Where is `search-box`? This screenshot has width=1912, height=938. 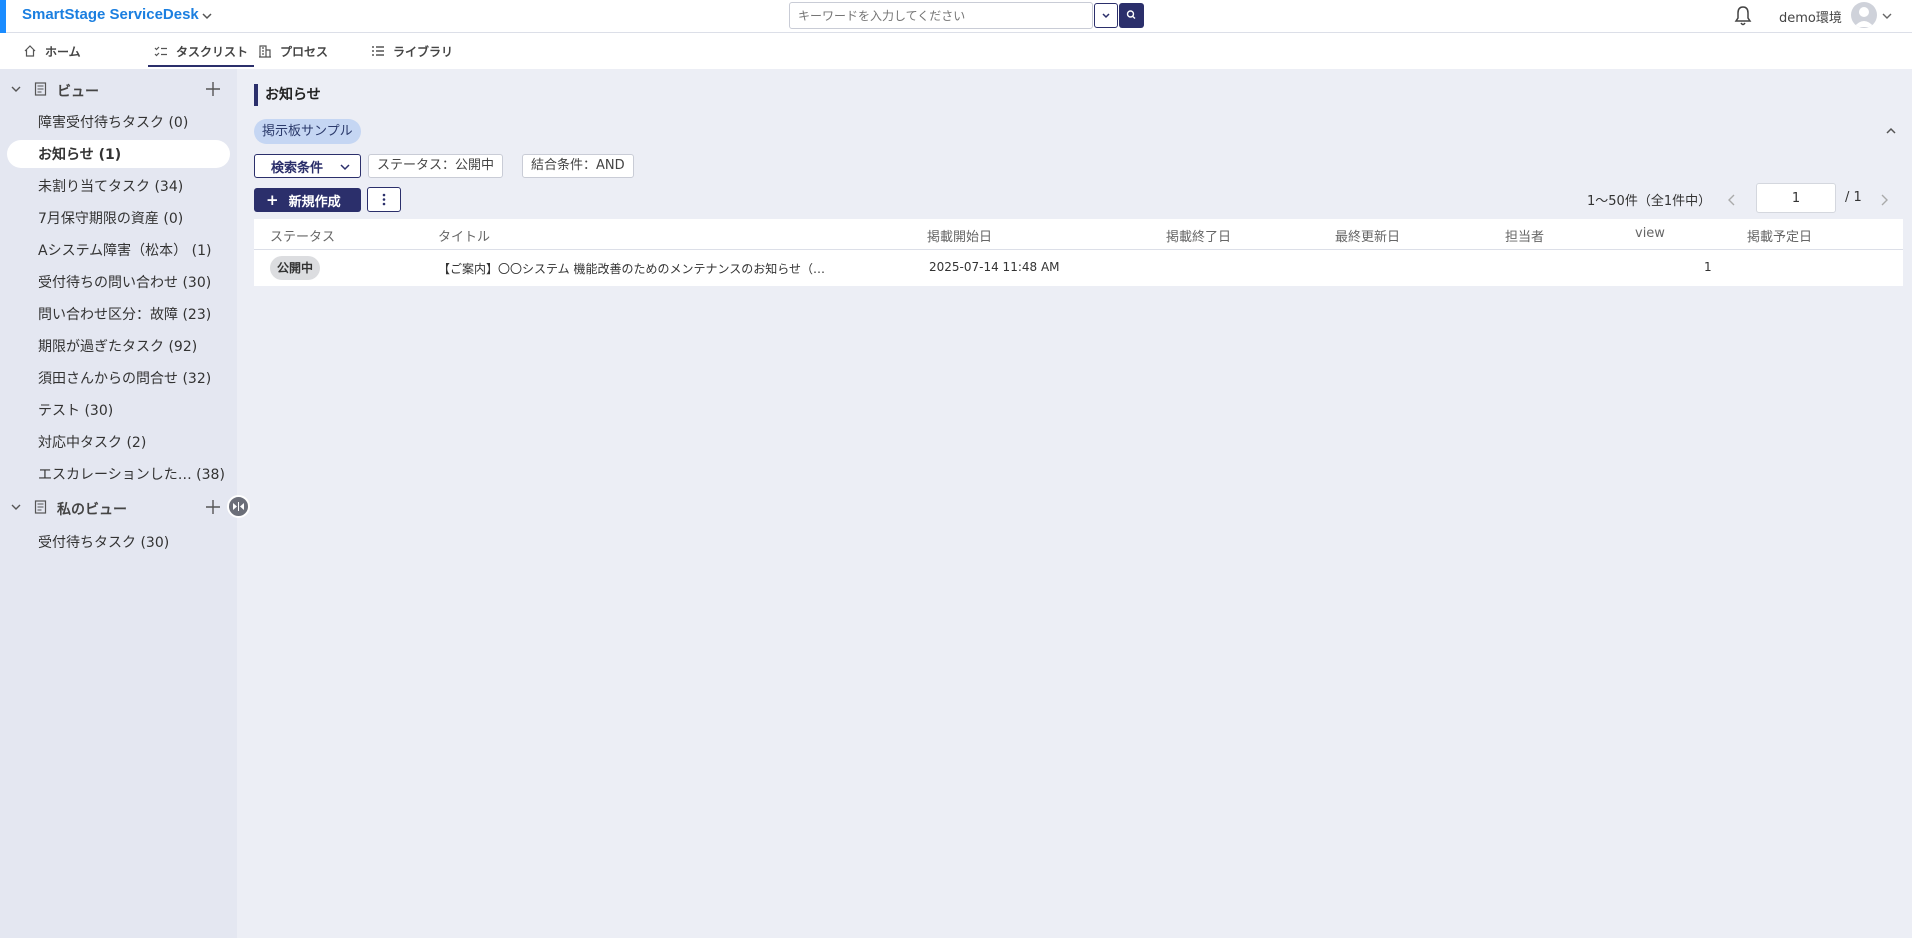 search-box is located at coordinates (941, 15).